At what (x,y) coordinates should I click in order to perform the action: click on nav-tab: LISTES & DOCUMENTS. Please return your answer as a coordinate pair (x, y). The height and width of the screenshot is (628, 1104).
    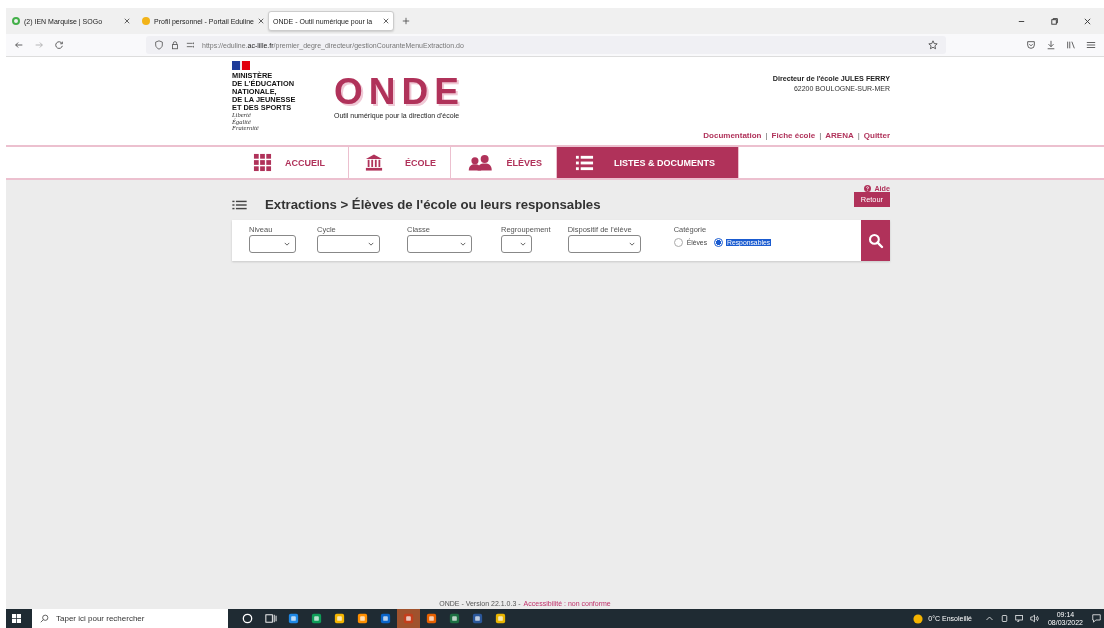
    Looking at the image, I should click on (648, 162).